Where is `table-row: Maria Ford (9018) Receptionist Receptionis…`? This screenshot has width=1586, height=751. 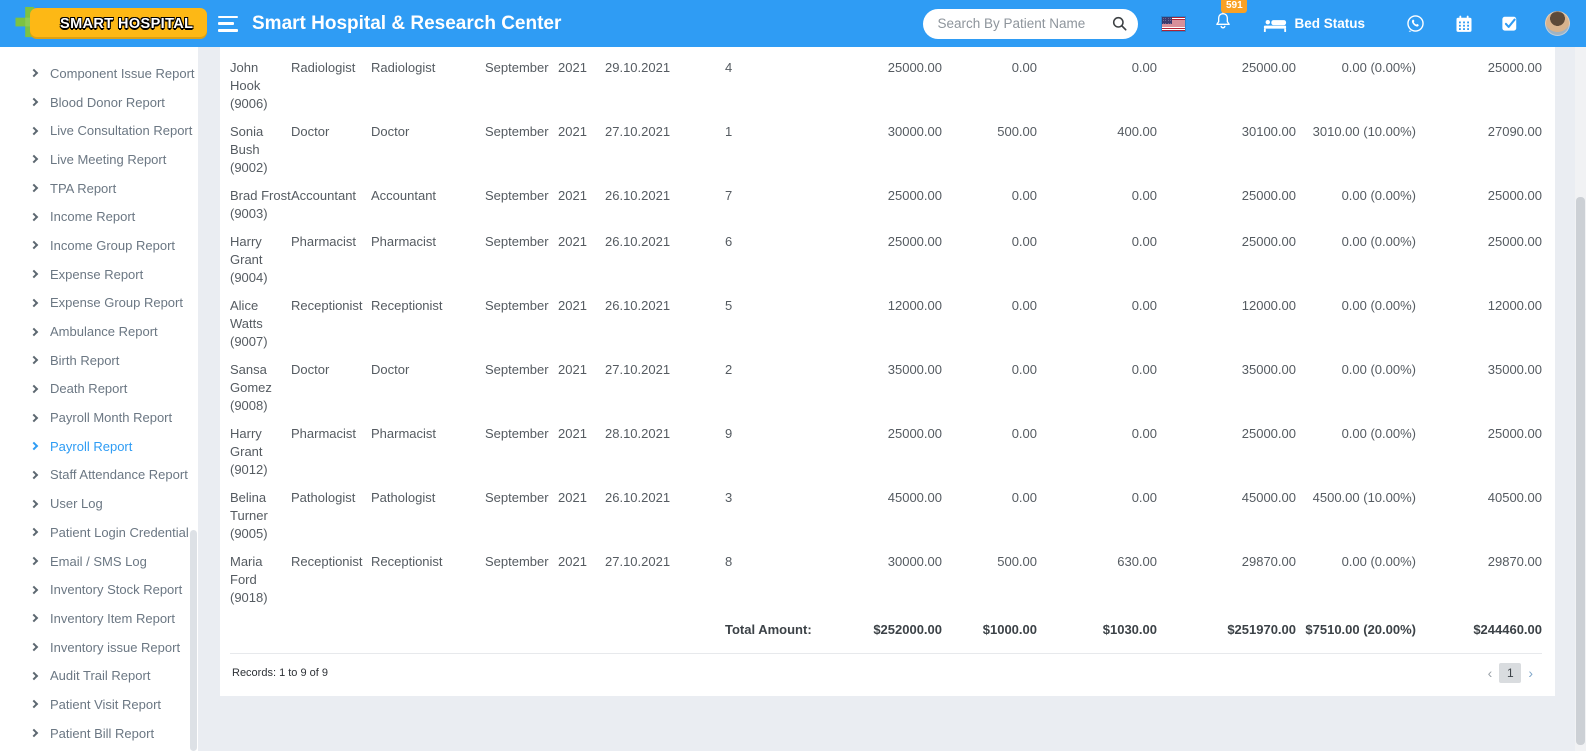 table-row: Maria Ford (9018) Receptionist Receptionis… is located at coordinates (886, 575).